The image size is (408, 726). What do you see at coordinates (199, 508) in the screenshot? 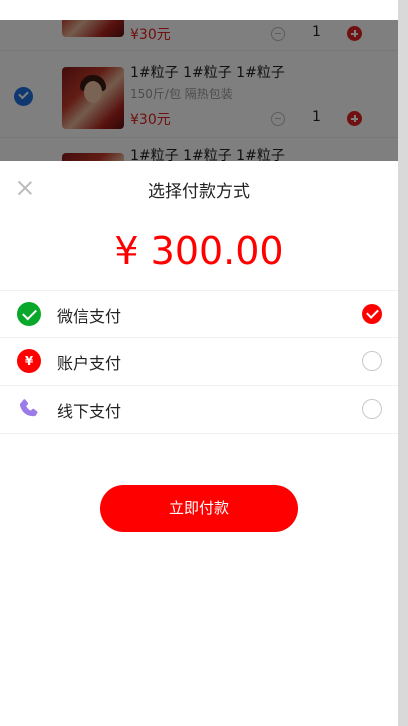
I see `pay-now-button: 立即付款` at bounding box center [199, 508].